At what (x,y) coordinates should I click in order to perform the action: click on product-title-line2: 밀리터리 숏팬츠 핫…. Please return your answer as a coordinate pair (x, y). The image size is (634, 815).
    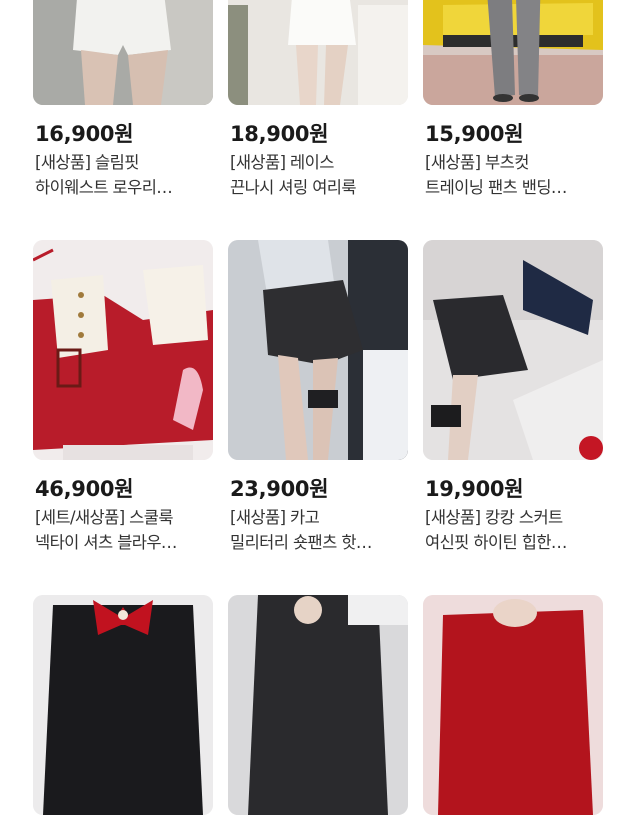
    Looking at the image, I should click on (301, 542).